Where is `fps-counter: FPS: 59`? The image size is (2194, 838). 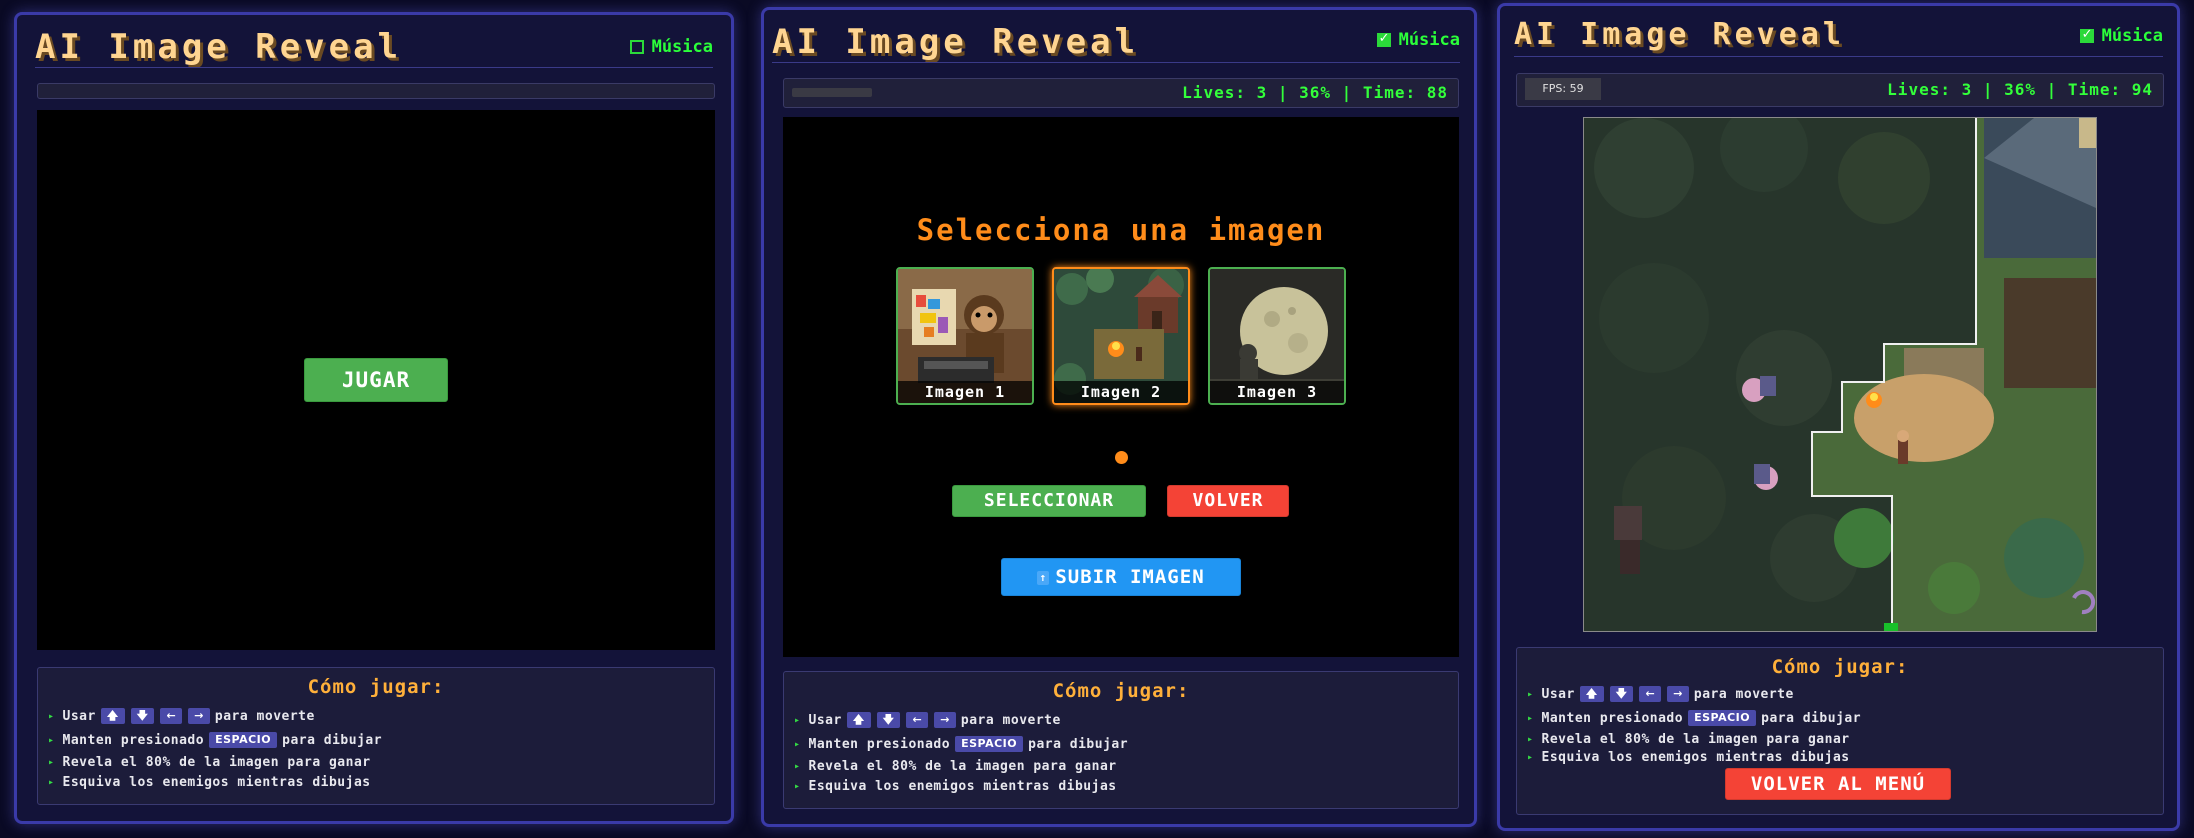
fps-counter: FPS: 59 is located at coordinates (1563, 89).